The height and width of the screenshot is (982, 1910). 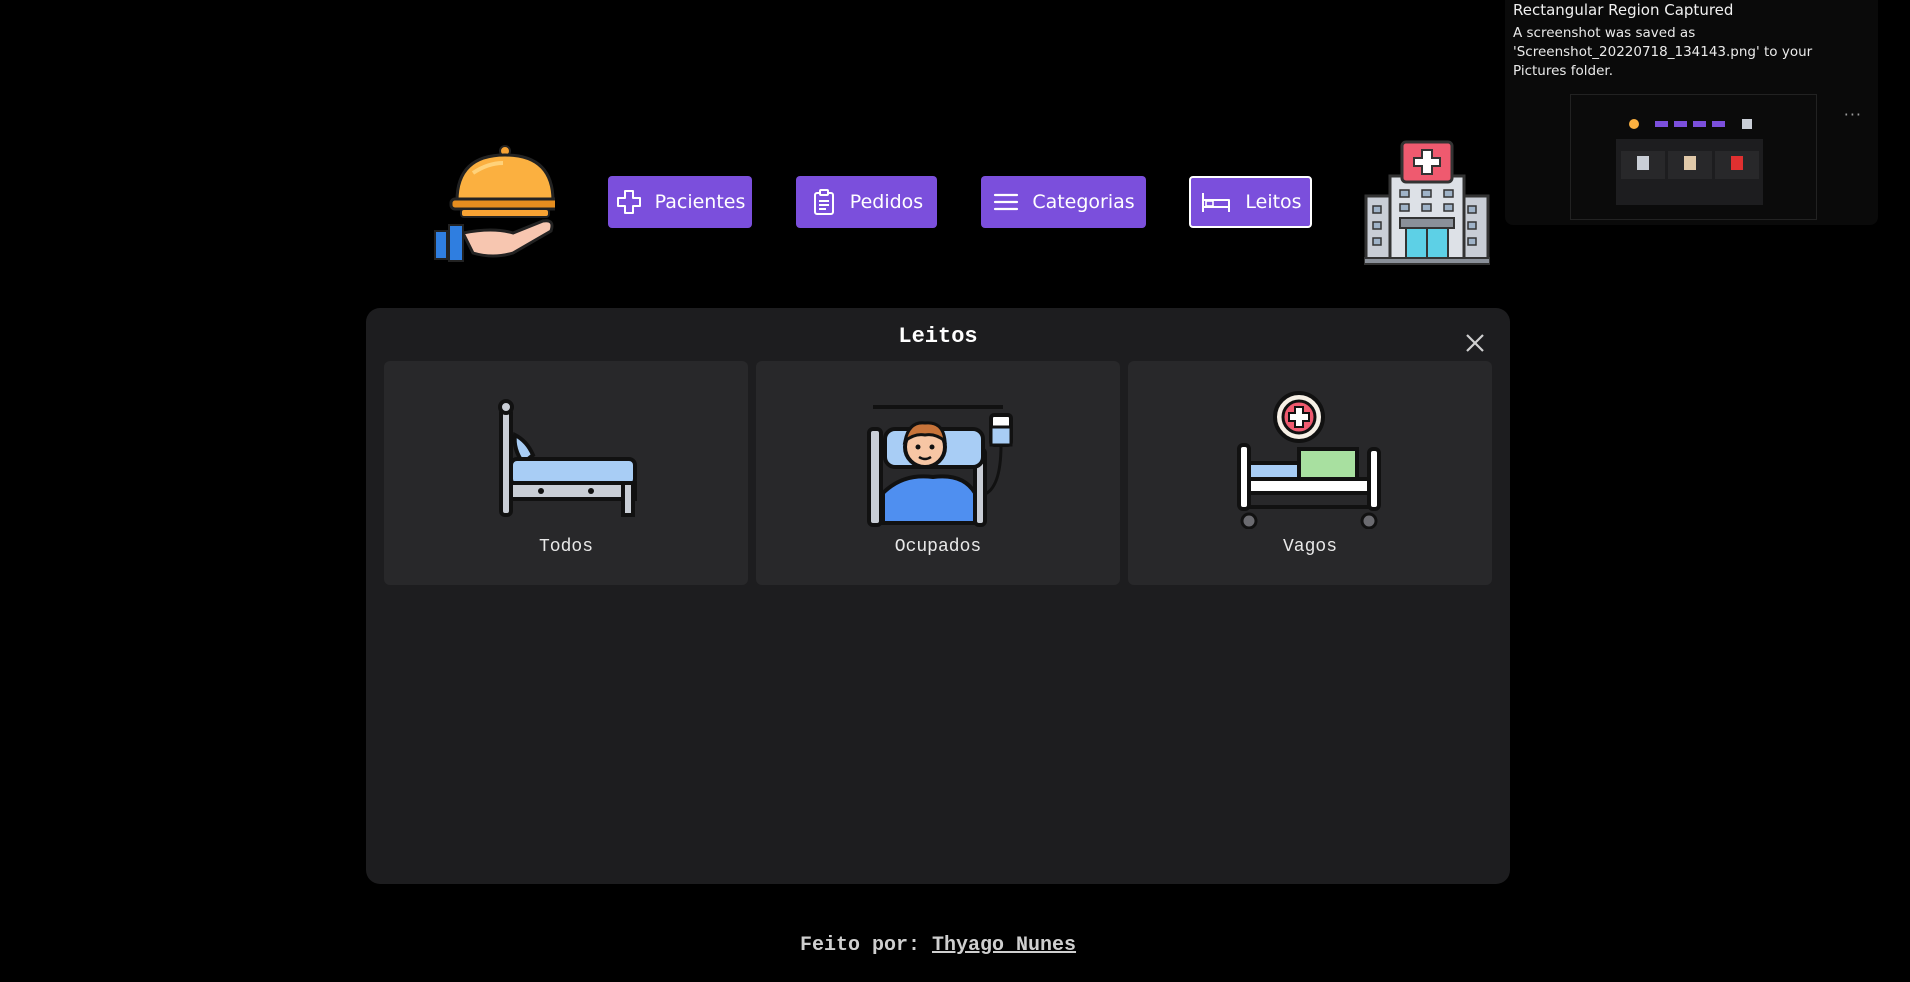 What do you see at coordinates (1216, 202) in the screenshot?
I see `bed-icon` at bounding box center [1216, 202].